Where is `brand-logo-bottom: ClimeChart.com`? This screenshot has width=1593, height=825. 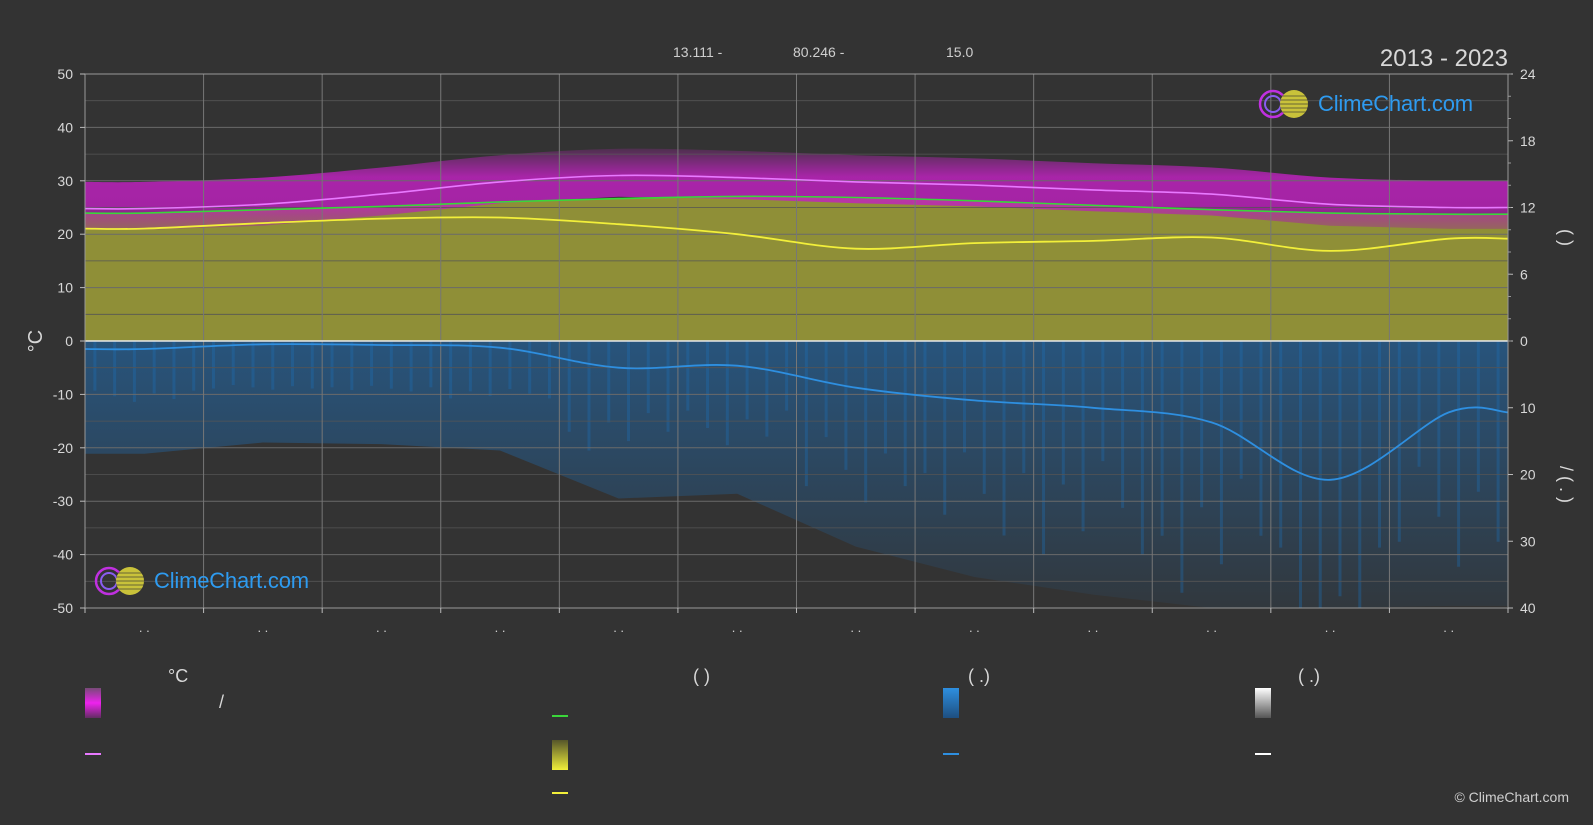
brand-logo-bottom: ClimeChart.com is located at coordinates (201, 581).